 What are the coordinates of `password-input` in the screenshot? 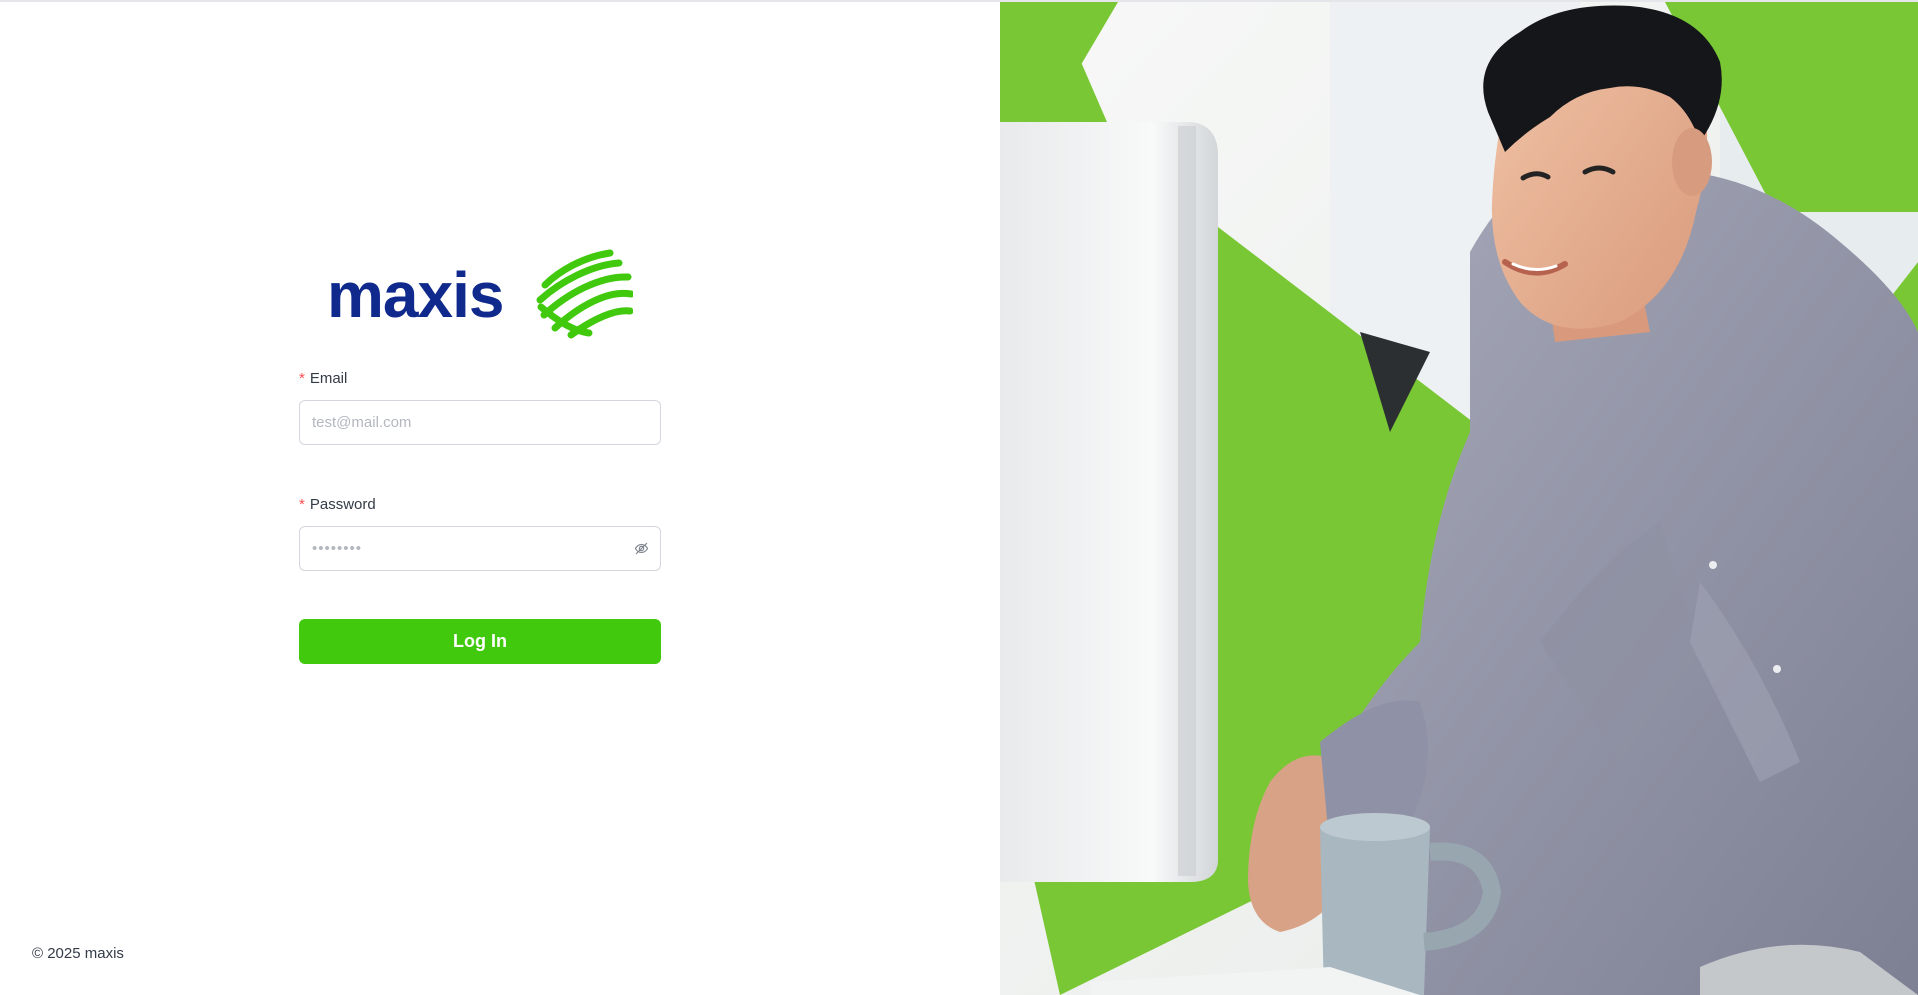 It's located at (480, 548).